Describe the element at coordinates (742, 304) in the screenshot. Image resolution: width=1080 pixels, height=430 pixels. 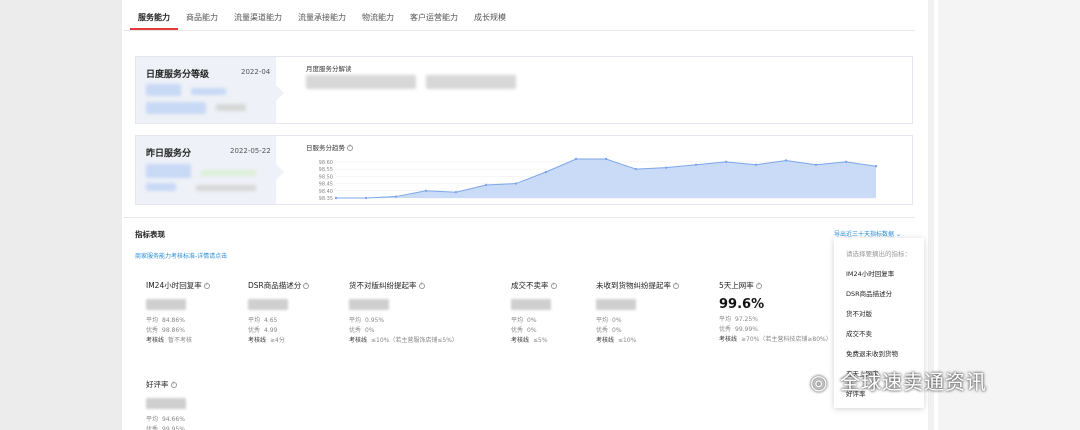
I see `metric-value: 99.6%` at that location.